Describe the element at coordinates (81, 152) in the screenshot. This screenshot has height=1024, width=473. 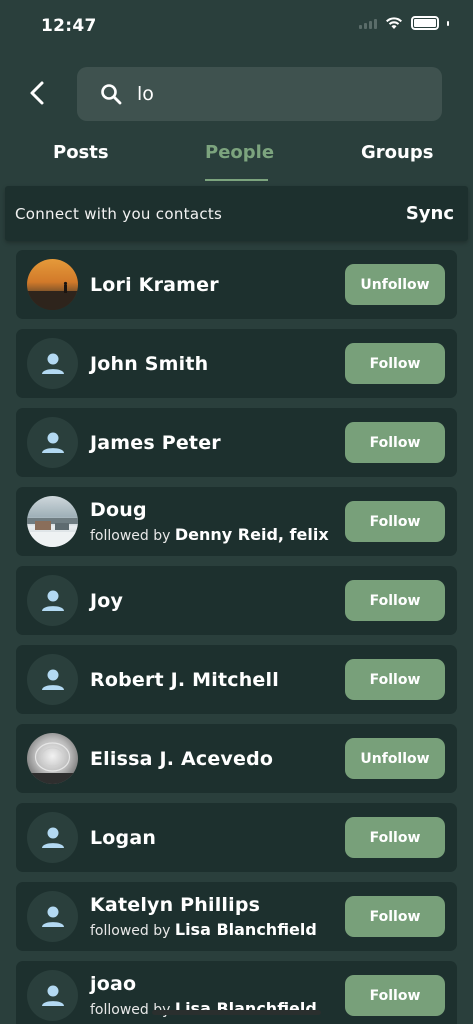
I see `tab-posts: Posts` at that location.